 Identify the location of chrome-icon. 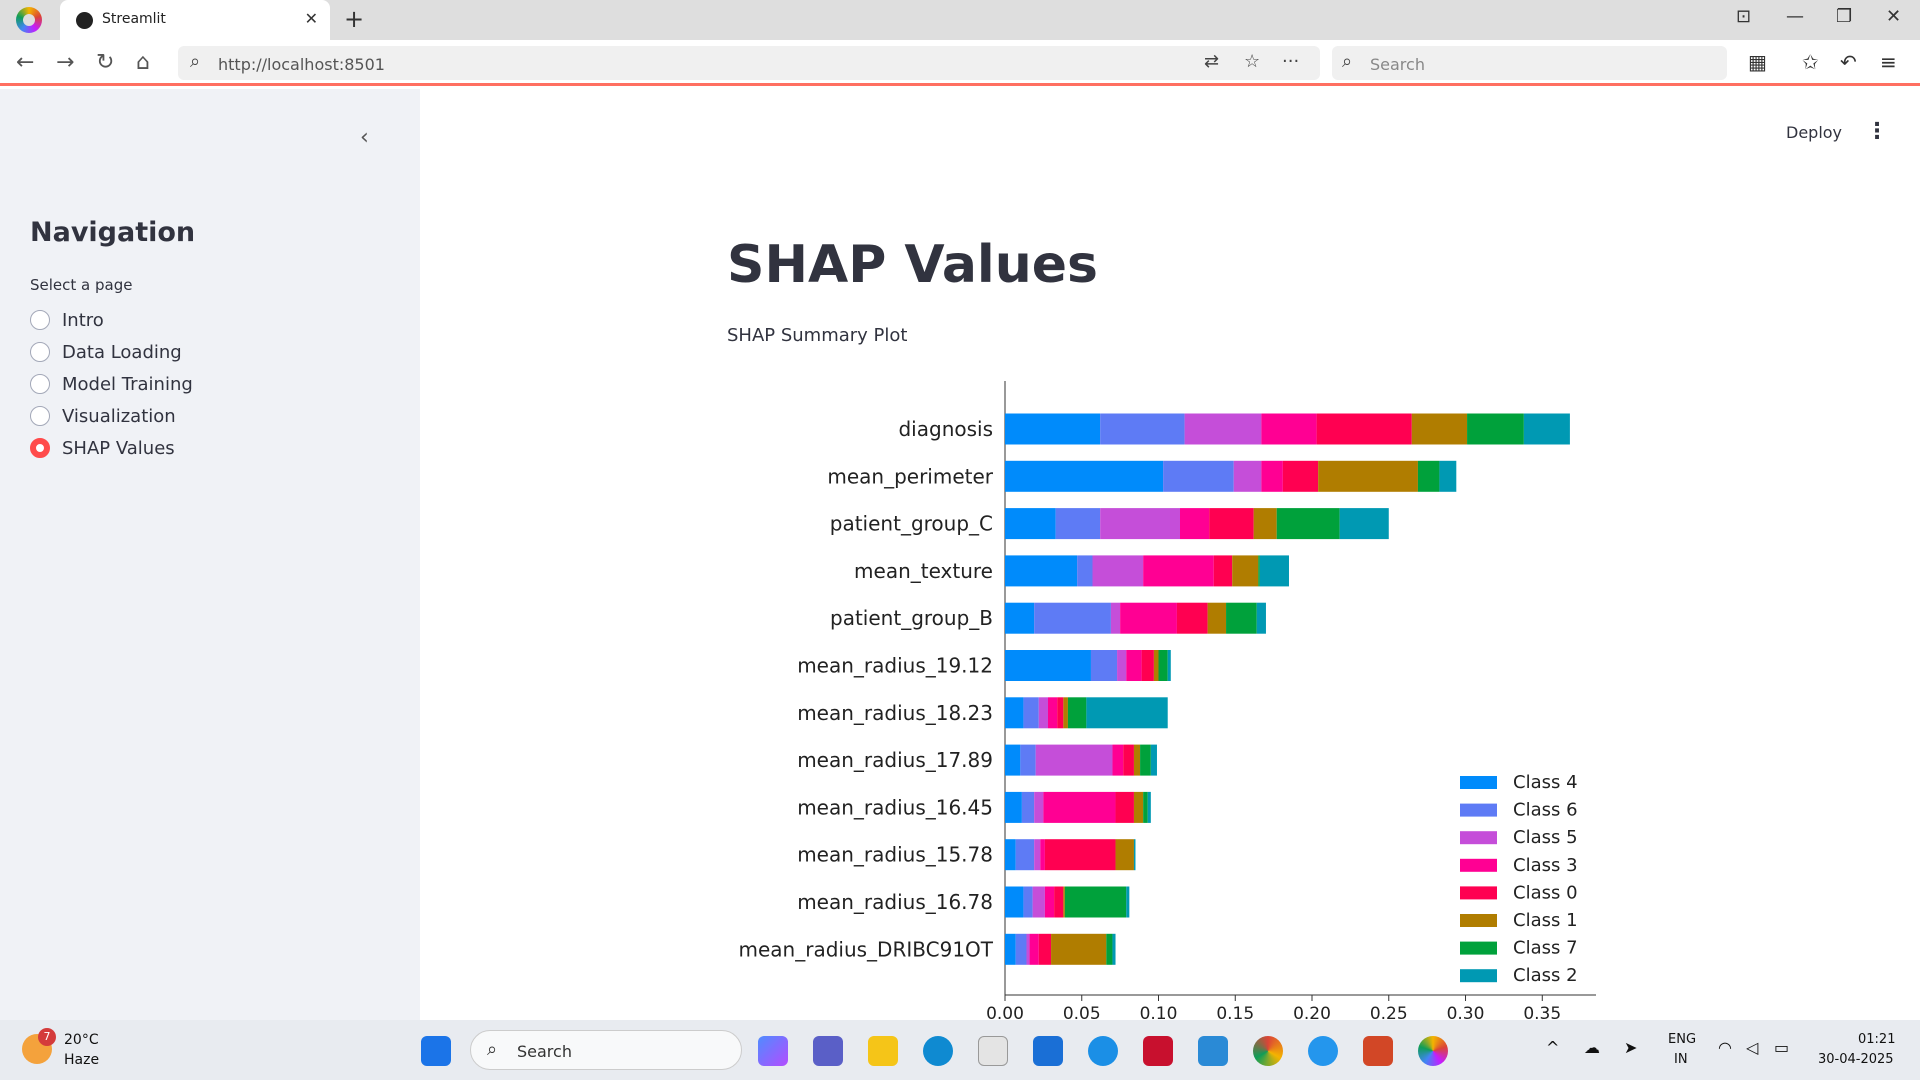
(1268, 1051).